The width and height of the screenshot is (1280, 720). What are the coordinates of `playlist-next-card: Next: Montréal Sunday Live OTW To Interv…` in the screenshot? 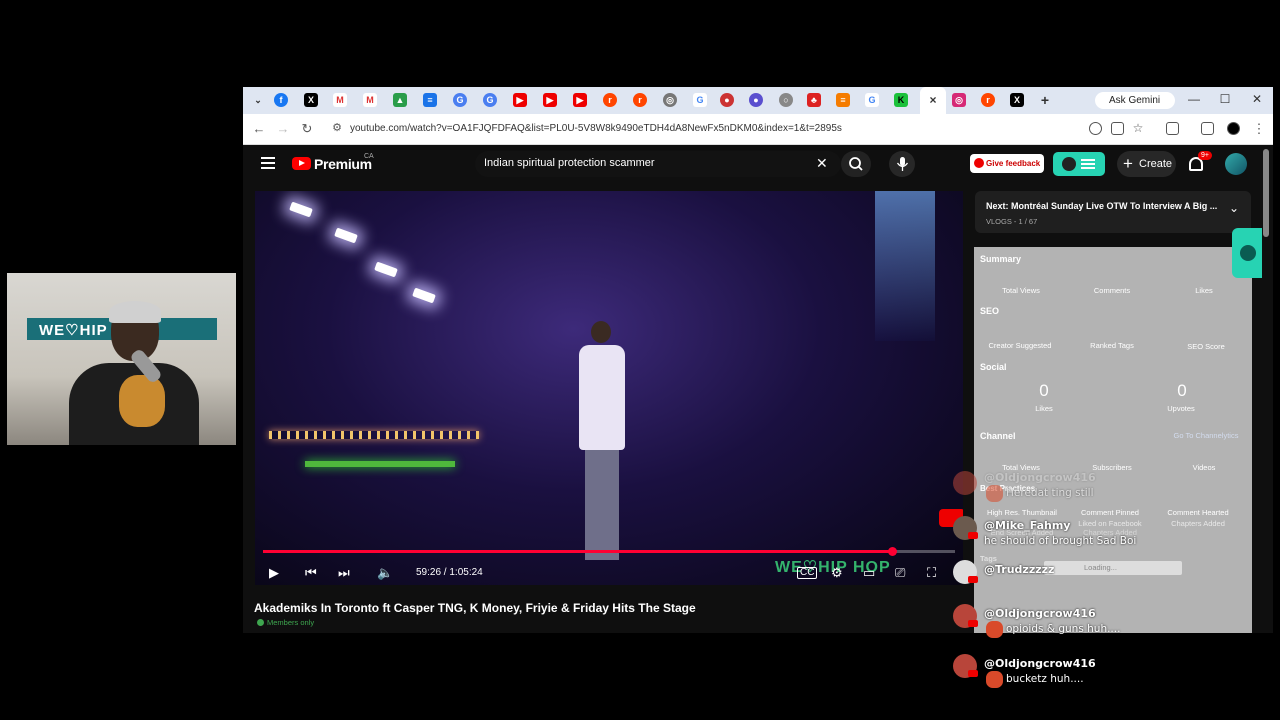 It's located at (1113, 212).